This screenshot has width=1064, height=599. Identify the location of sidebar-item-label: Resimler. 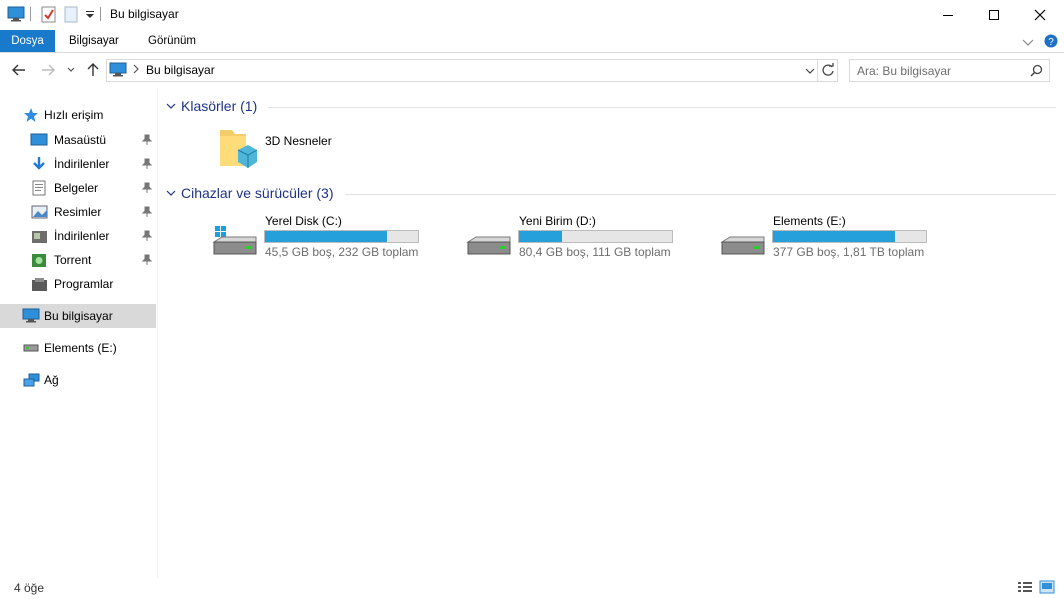
(78, 212).